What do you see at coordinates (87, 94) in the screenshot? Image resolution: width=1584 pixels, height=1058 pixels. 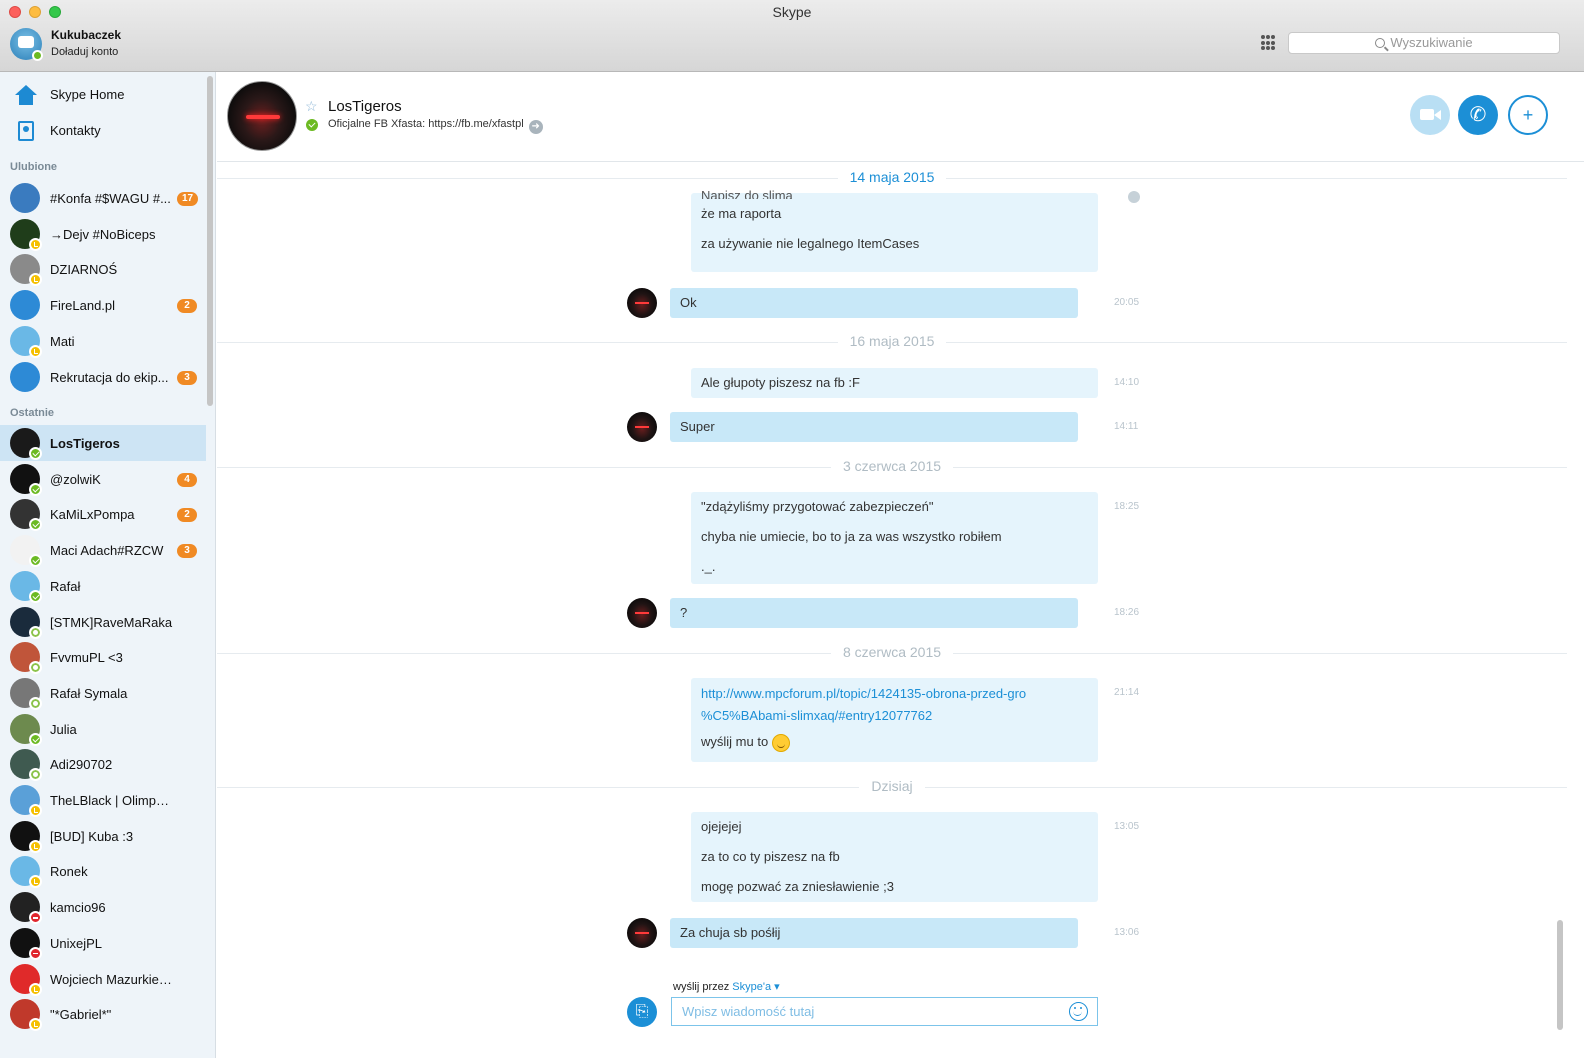 I see `sidebar-item-label: Skype Home` at bounding box center [87, 94].